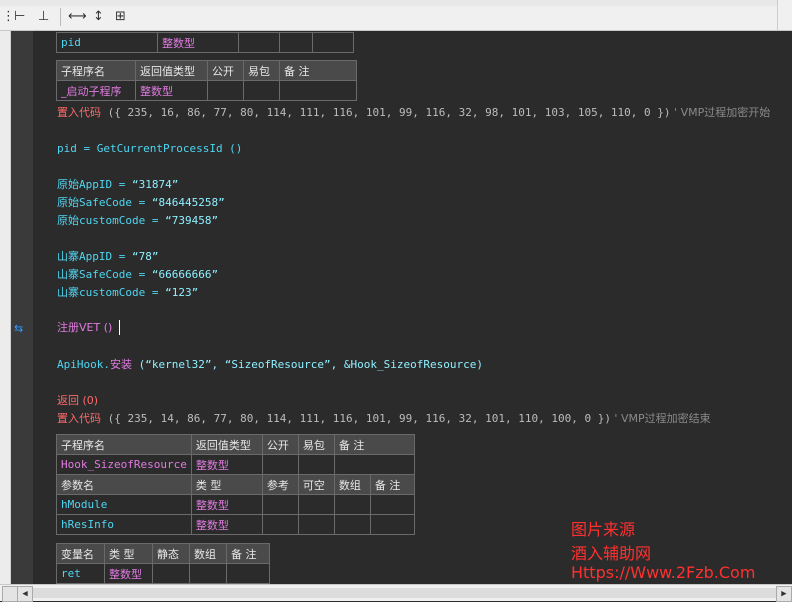  I want to click on toolbar: ⋮ ⊢ ⊥ ⟷ ↕ ⊞, so click(396, 15).